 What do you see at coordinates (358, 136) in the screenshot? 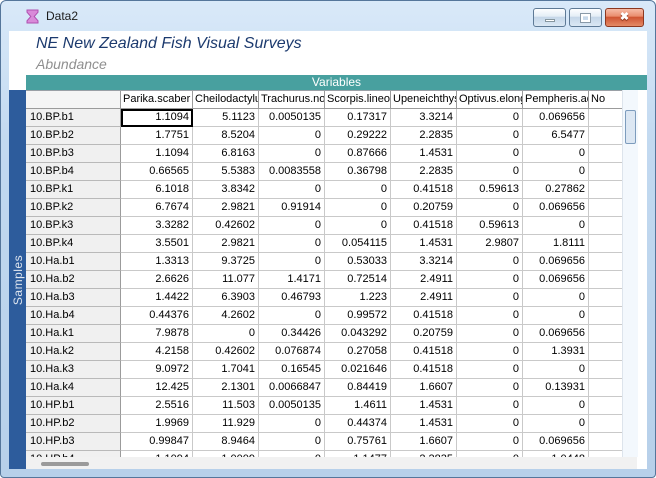
I see `data-cell: 0.29222` at bounding box center [358, 136].